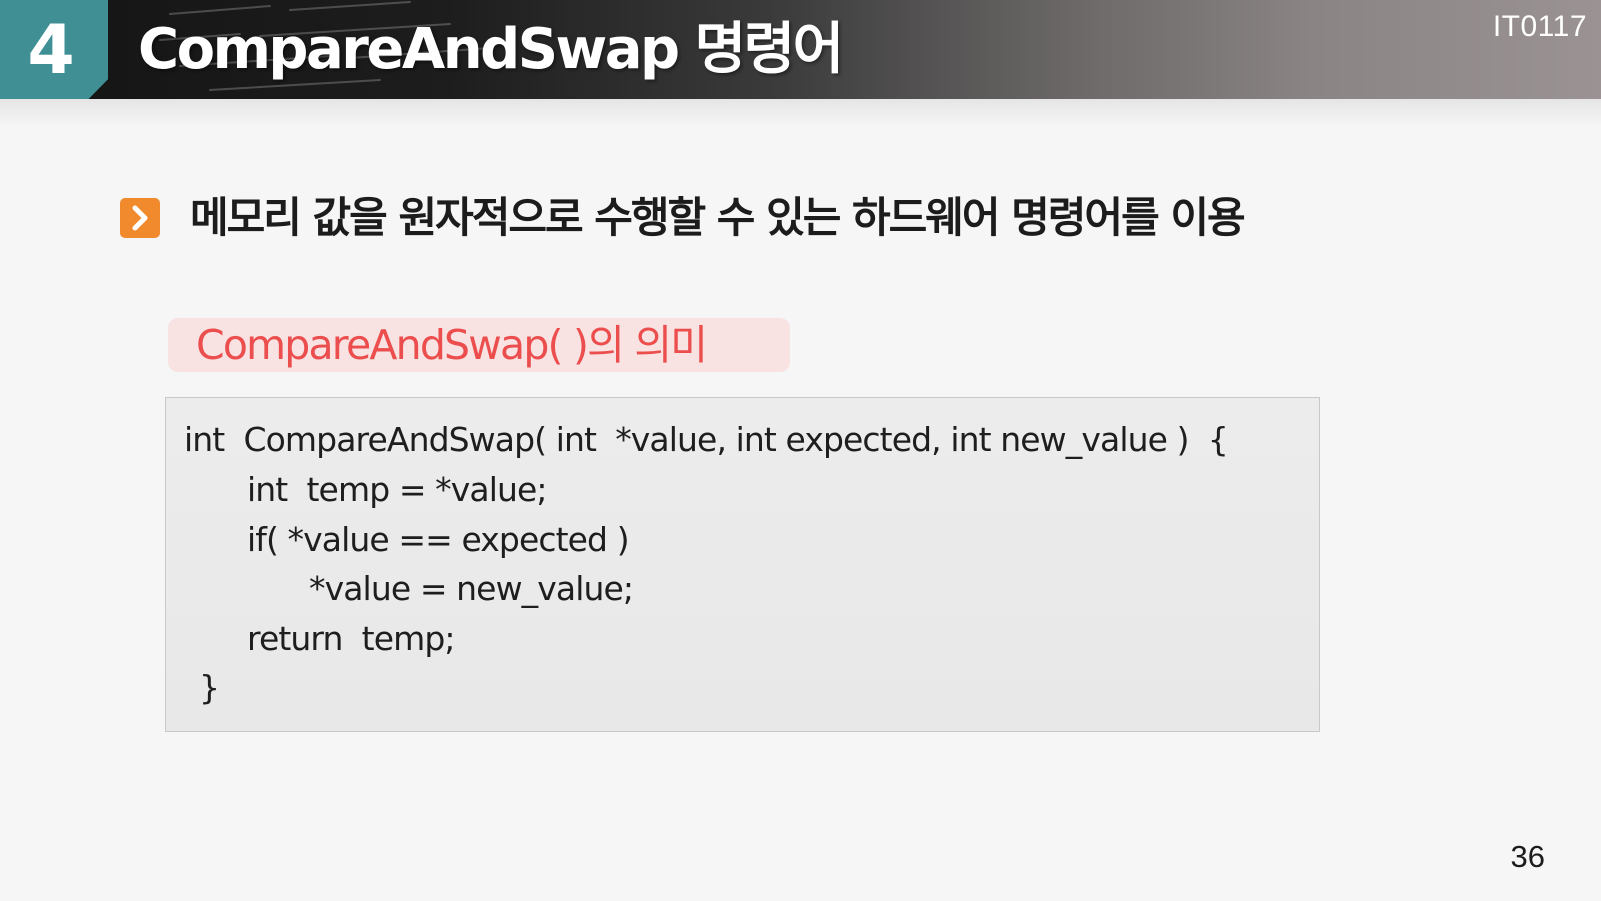 The height and width of the screenshot is (901, 1601). What do you see at coordinates (51, 50) in the screenshot?
I see `section-number: 4` at bounding box center [51, 50].